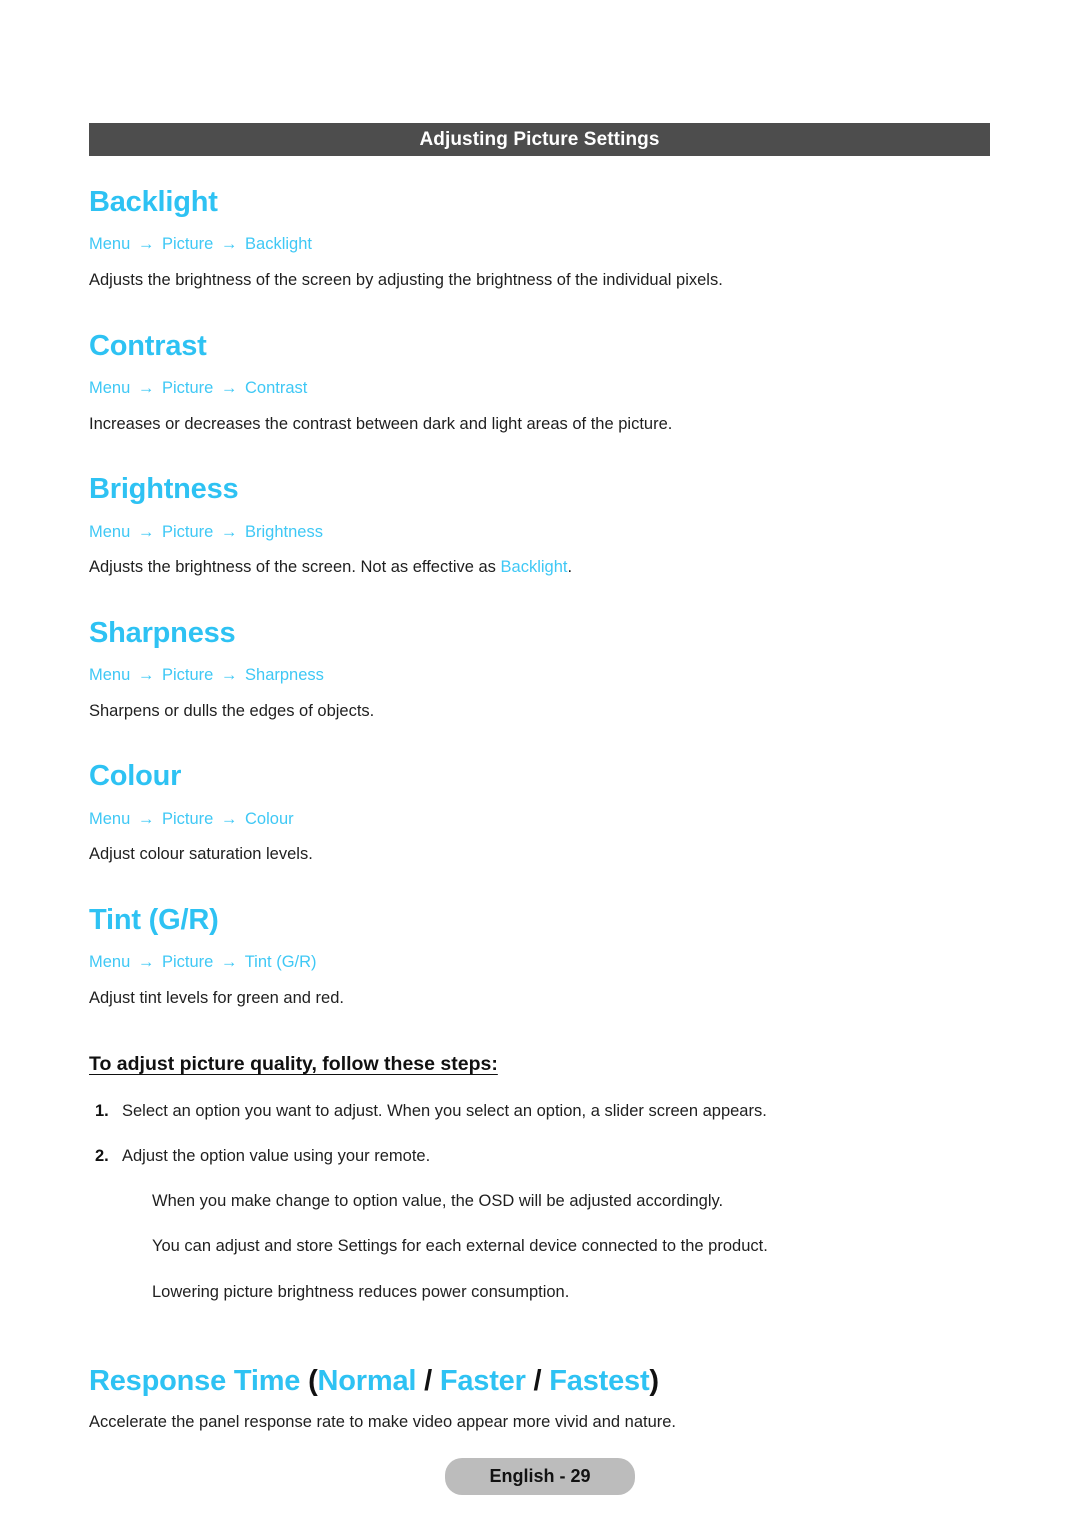 Image resolution: width=1080 pixels, height=1534 pixels. What do you see at coordinates (539, 389) in the screenshot?
I see `breadcrumb-contrast: Menu → Picture → Contrast` at bounding box center [539, 389].